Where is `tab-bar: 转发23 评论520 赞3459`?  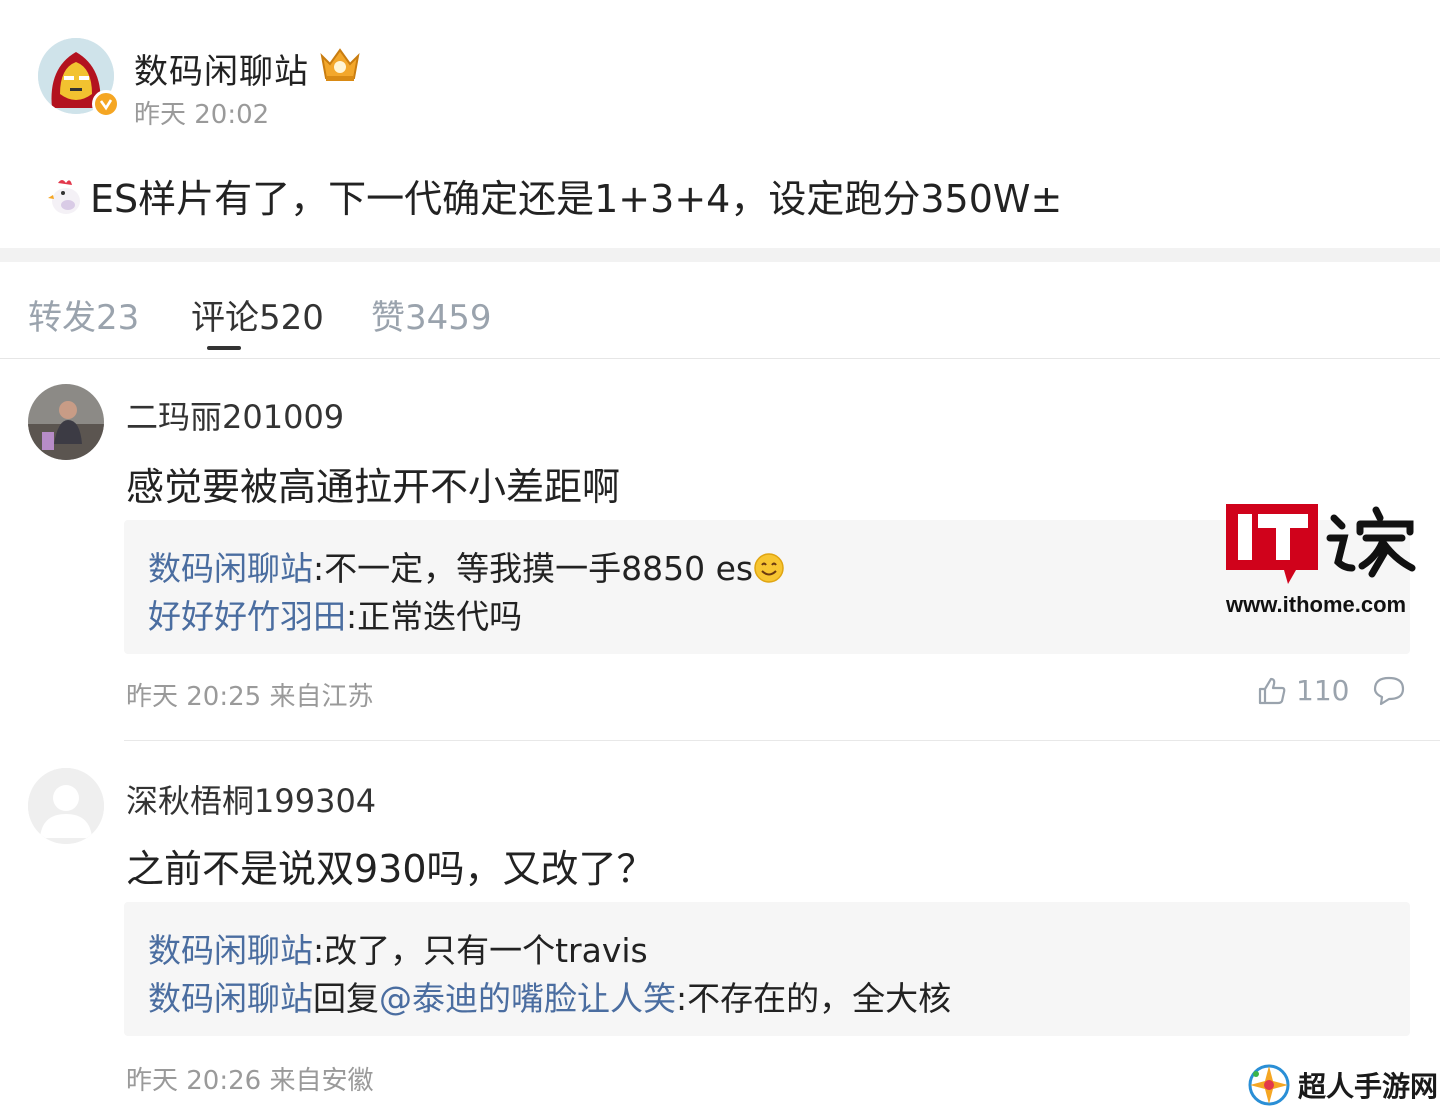
tab-bar: 转发23 评论520 赞3459 is located at coordinates (720, 310).